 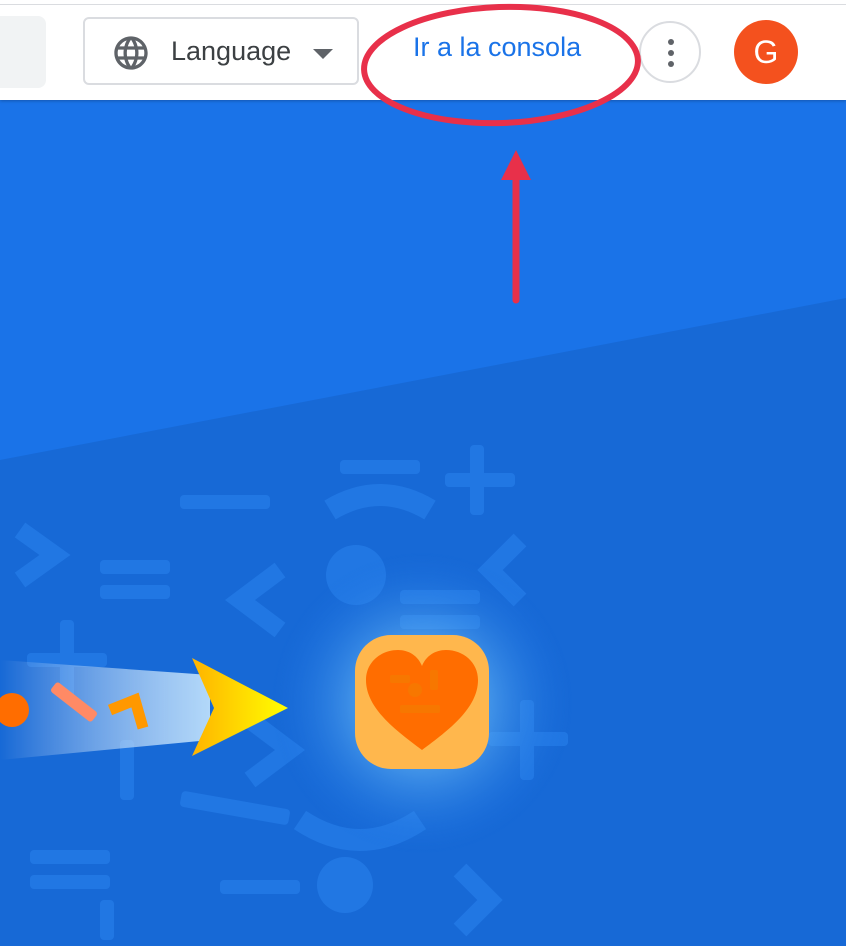 I want to click on language-label: Language, so click(x=231, y=51).